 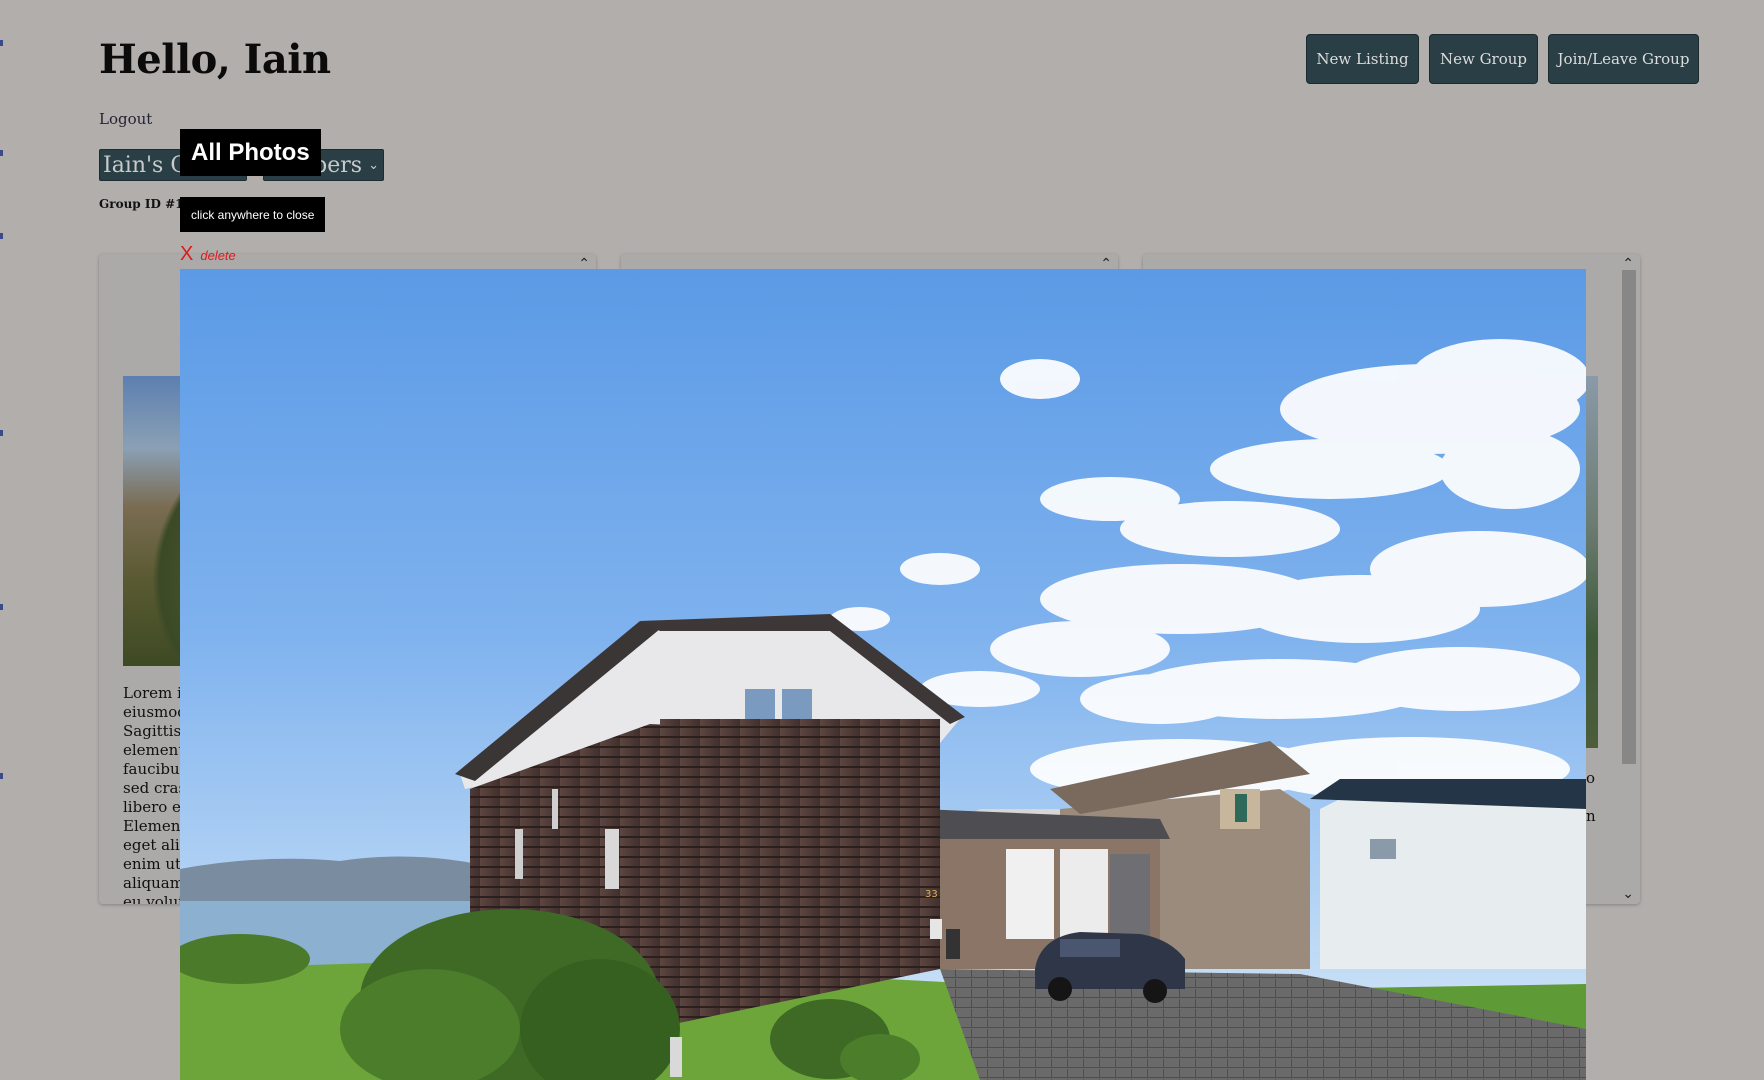 I want to click on modal-title: All Photos, so click(x=250, y=152).